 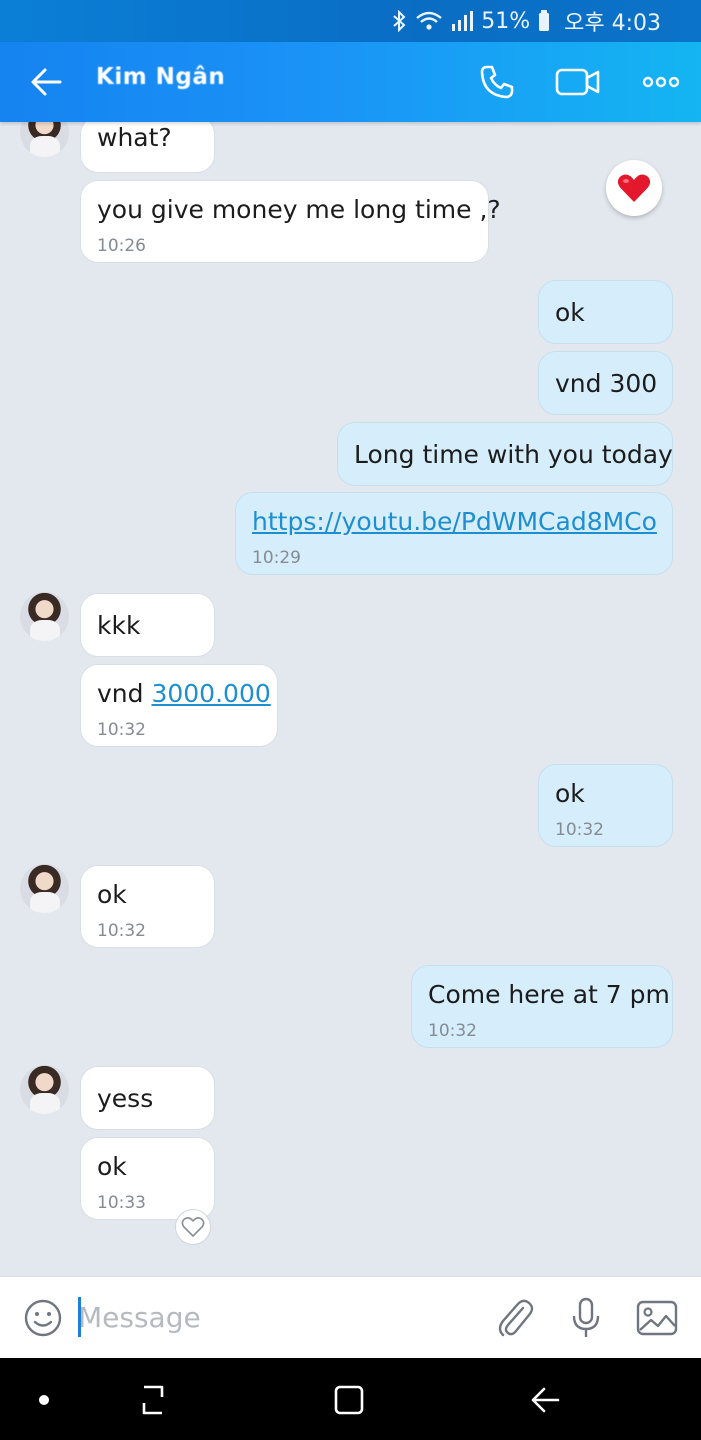 I want to click on back-arrow-icon, so click(x=46, y=82).